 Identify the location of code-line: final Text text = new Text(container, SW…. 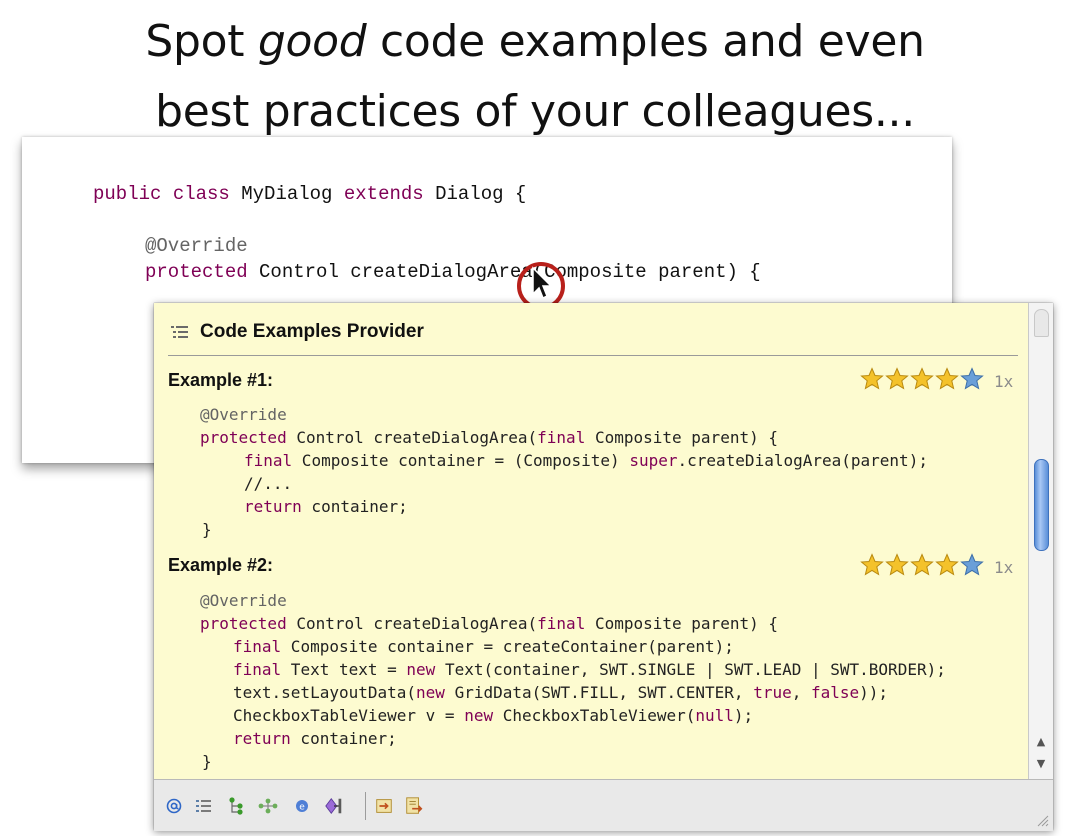
(589, 669).